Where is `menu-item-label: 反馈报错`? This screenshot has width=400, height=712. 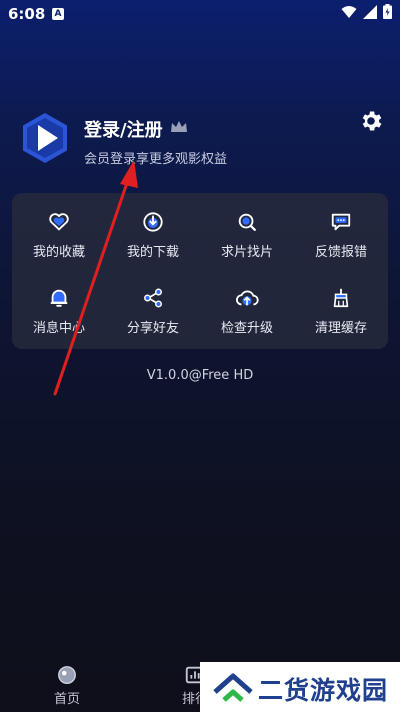 menu-item-label: 反馈报错 is located at coordinates (340, 252).